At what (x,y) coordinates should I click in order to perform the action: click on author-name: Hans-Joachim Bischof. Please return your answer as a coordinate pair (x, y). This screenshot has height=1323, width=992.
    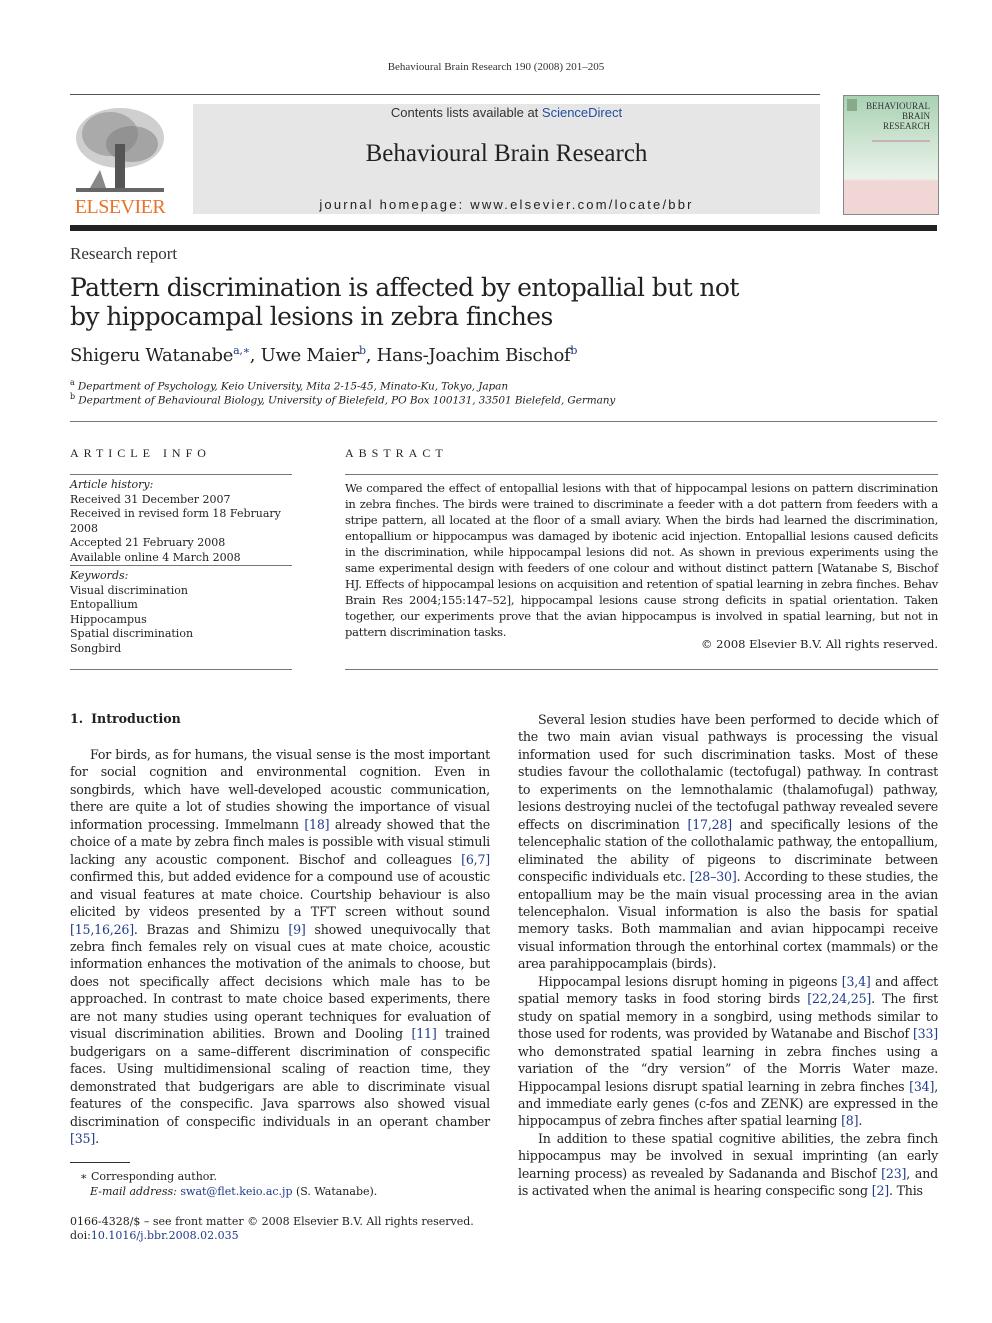
    Looking at the image, I should click on (474, 355).